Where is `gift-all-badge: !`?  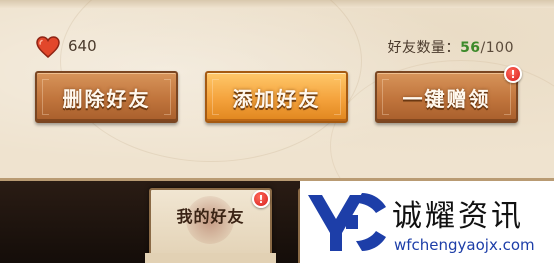
gift-all-badge: ! is located at coordinates (513, 74).